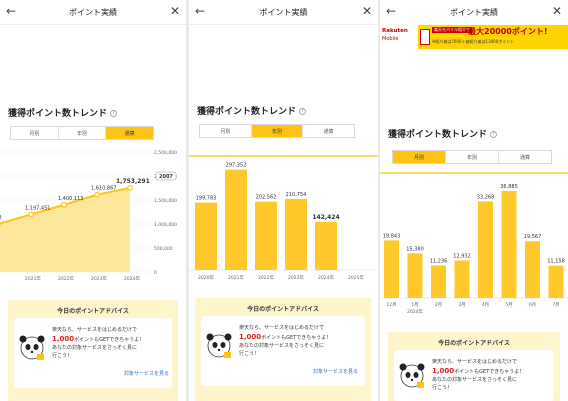 The height and width of the screenshot is (401, 568). Describe the element at coordinates (438, 305) in the screenshot. I see `x-tick-label: 2月` at that location.